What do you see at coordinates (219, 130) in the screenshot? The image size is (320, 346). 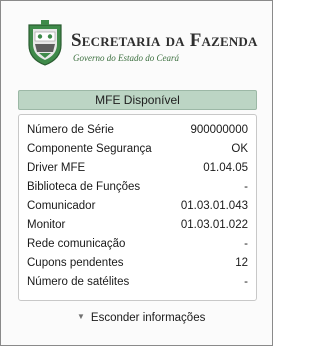 I see `info-value: 900000000` at bounding box center [219, 130].